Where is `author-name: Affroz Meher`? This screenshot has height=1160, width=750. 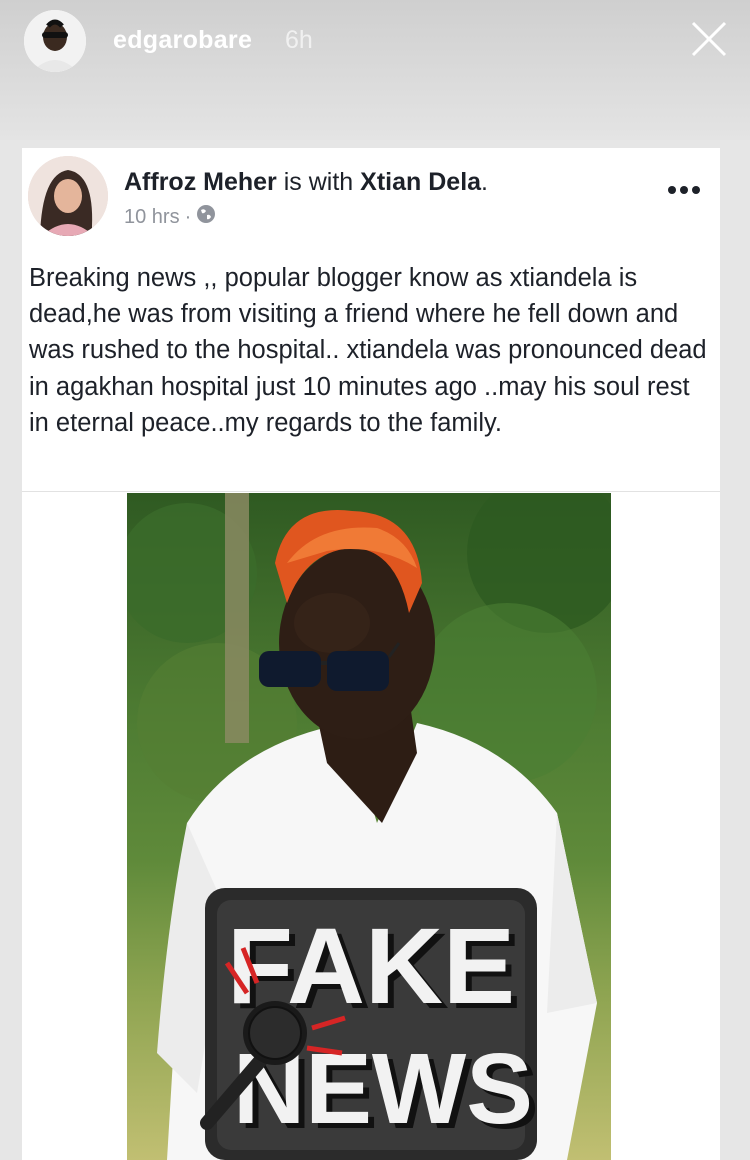 author-name: Affroz Meher is located at coordinates (200, 182).